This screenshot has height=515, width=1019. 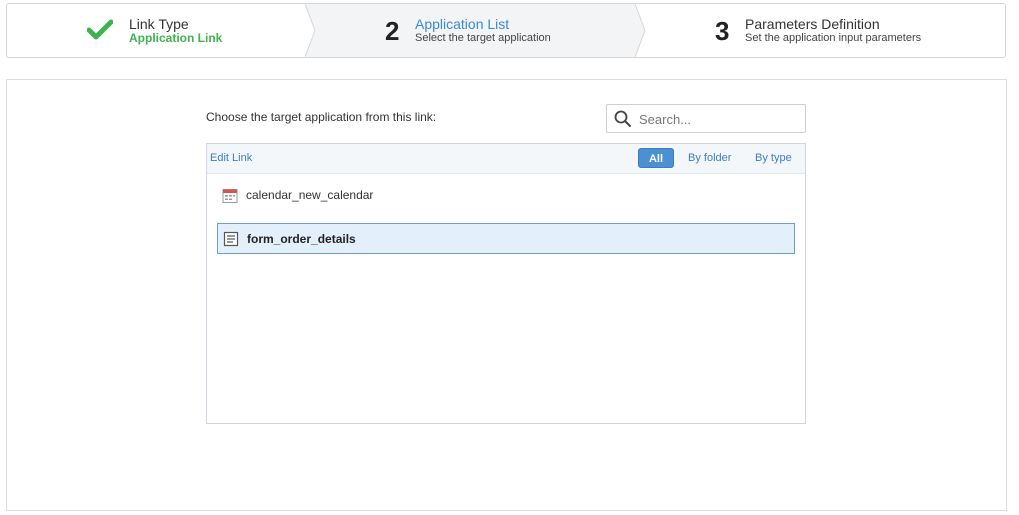 I want to click on step-number: 3, so click(x=722, y=31).